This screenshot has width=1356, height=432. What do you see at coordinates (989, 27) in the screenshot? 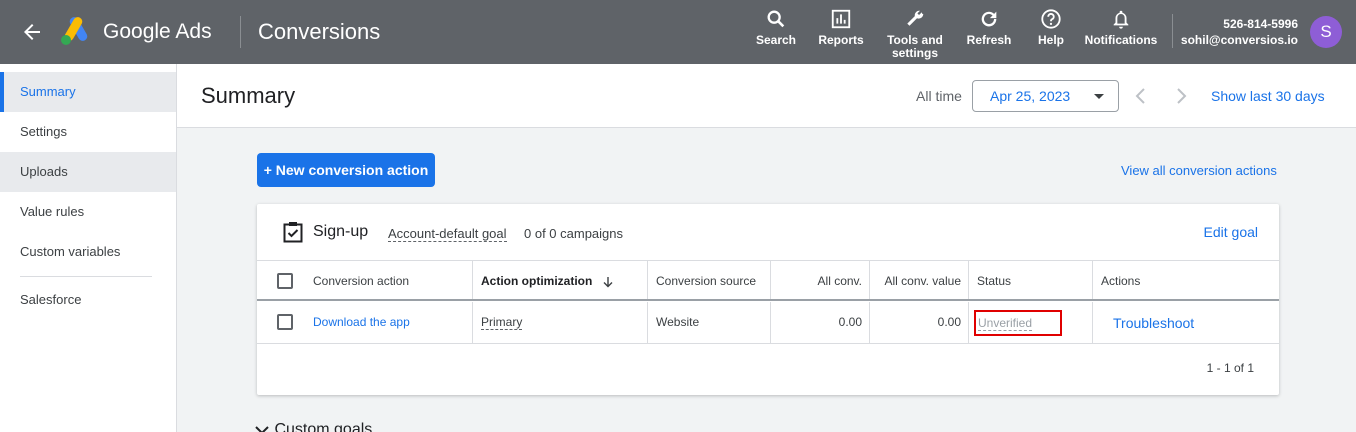
I see `refresh-button: Refresh` at bounding box center [989, 27].